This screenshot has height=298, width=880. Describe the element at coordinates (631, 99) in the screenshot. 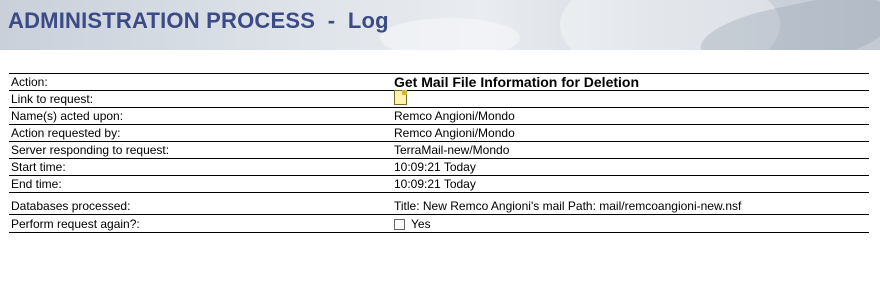

I see `link-value` at that location.